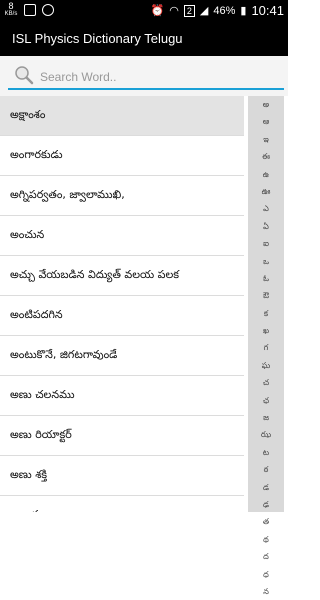 The height and width of the screenshot is (600, 320). Describe the element at coordinates (157, 11) in the screenshot. I see `alarm-icon: ⏰` at that location.